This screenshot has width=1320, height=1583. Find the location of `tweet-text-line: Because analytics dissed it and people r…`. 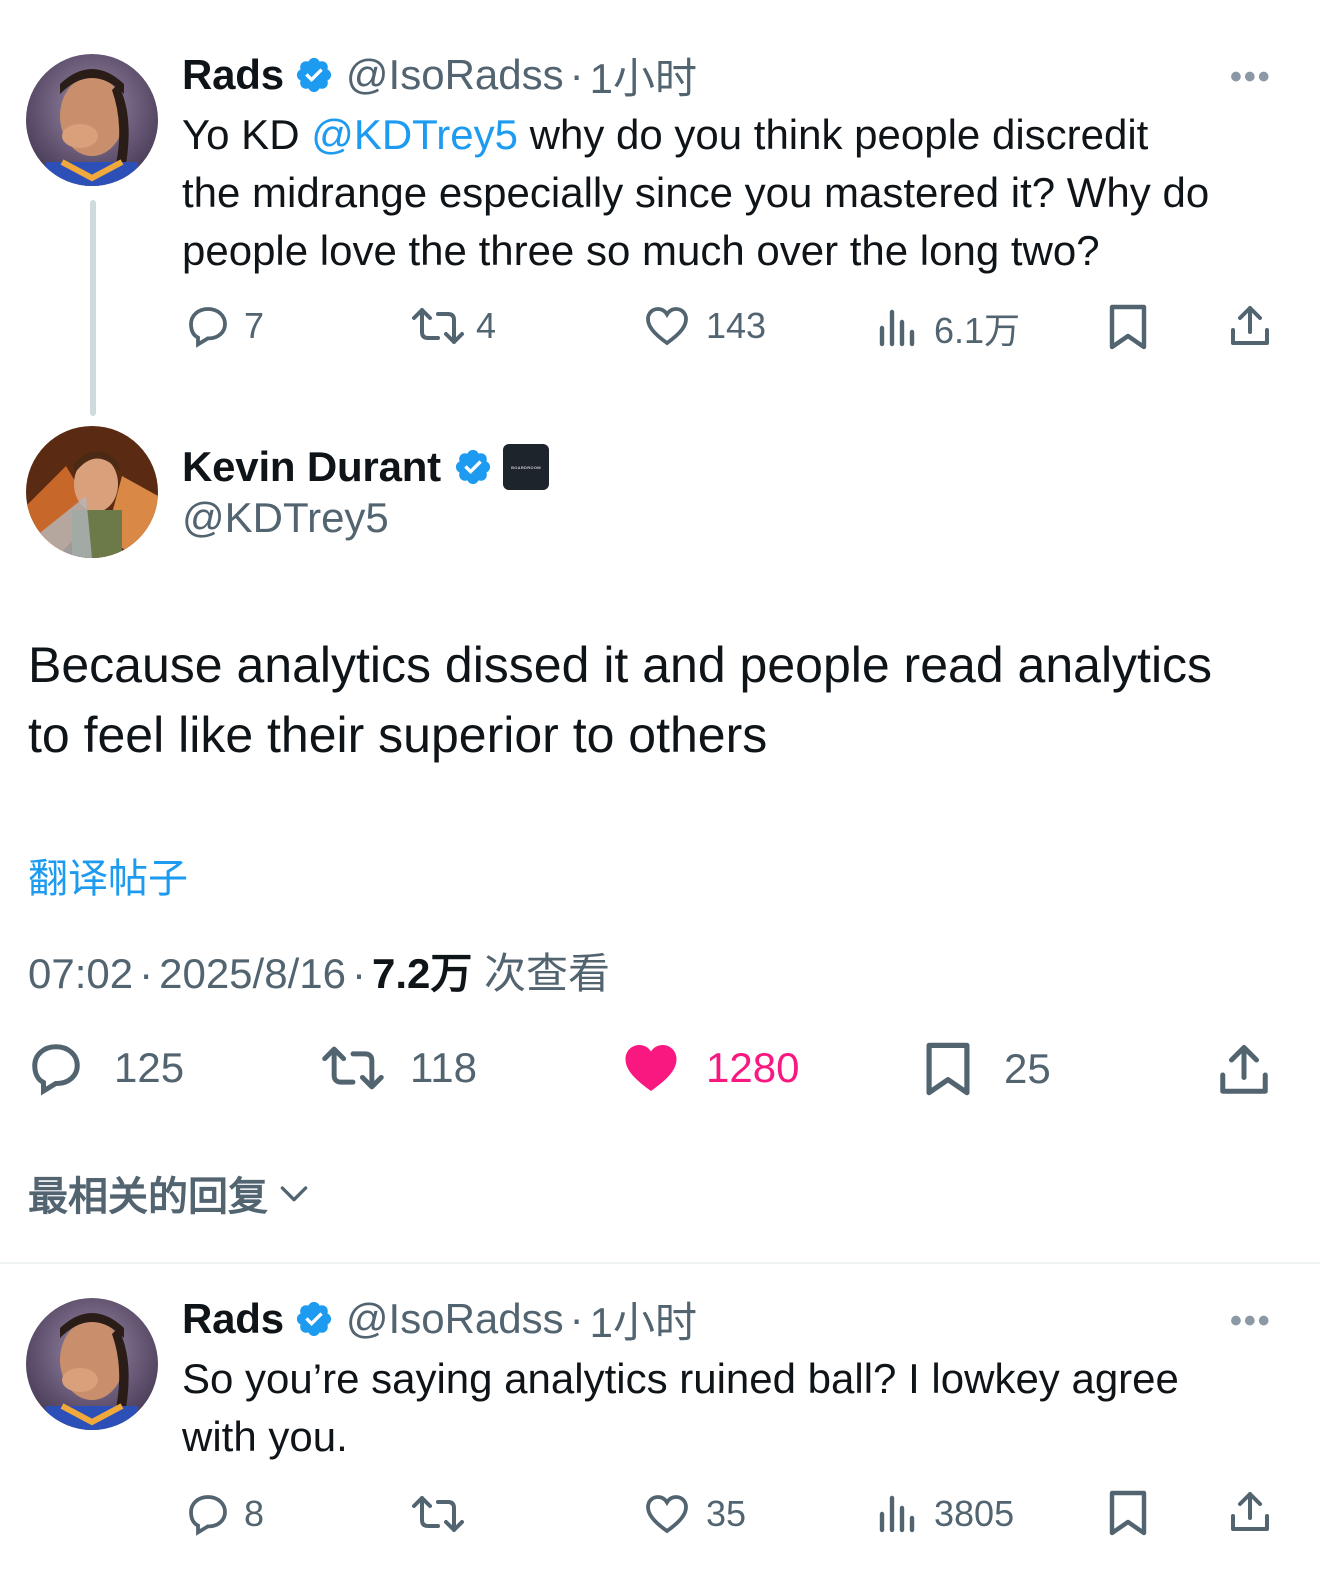

tweet-text-line: Because analytics dissed it and people r… is located at coordinates (620, 665).